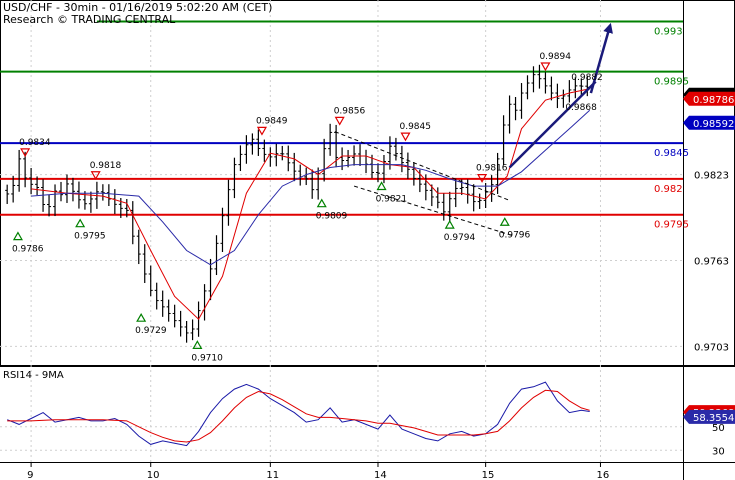 The width and height of the screenshot is (735, 480). What do you see at coordinates (460, 238) in the screenshot?
I see `trough-label: 0.9794` at bounding box center [460, 238].